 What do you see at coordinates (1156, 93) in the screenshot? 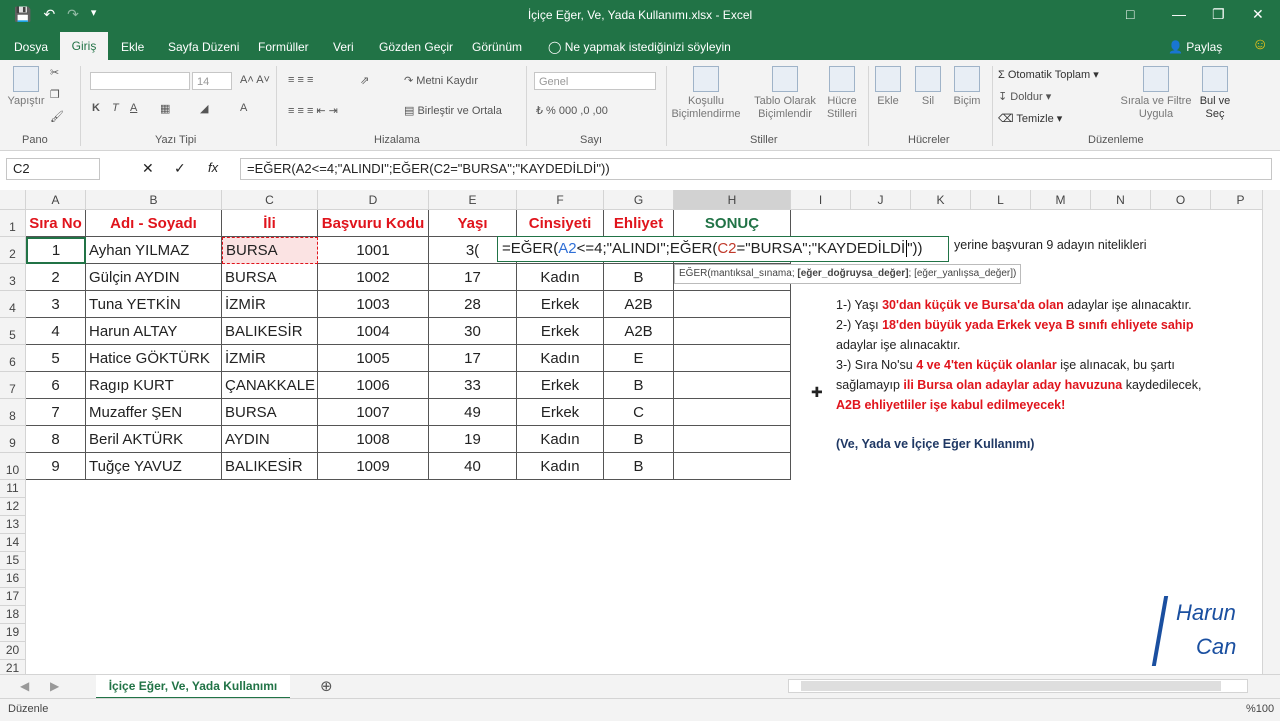
I see `sort-filter-button: Sırala ve Filtre Uygula` at bounding box center [1156, 93].